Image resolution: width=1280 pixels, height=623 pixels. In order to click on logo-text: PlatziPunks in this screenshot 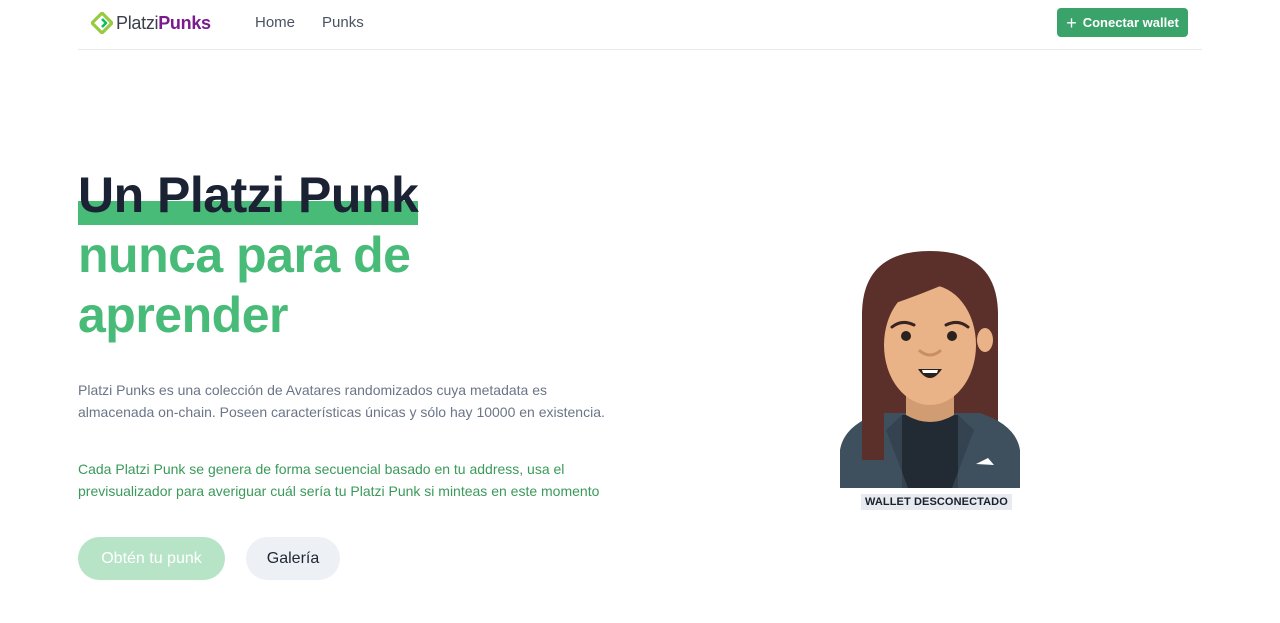, I will do `click(163, 23)`.